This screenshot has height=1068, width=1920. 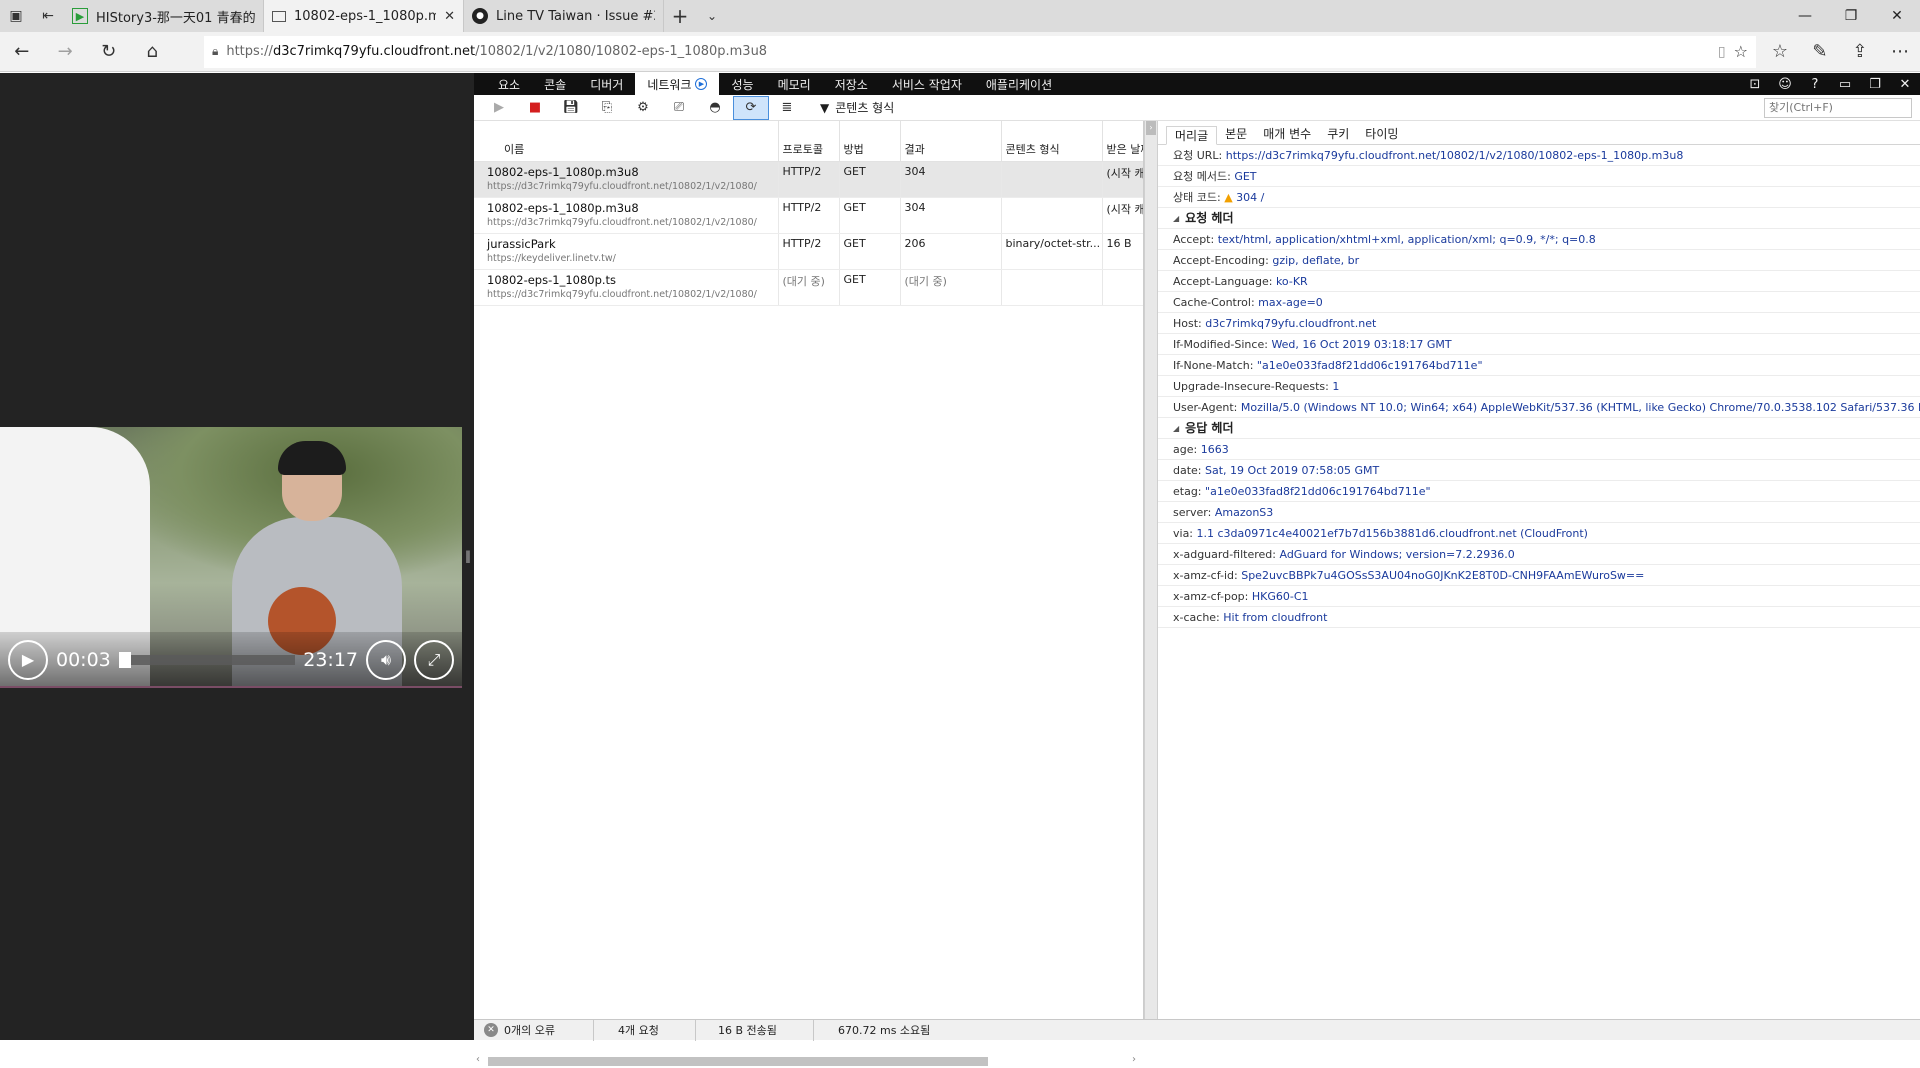 I want to click on detail-tab-headers: 머리글, so click(x=1192, y=135).